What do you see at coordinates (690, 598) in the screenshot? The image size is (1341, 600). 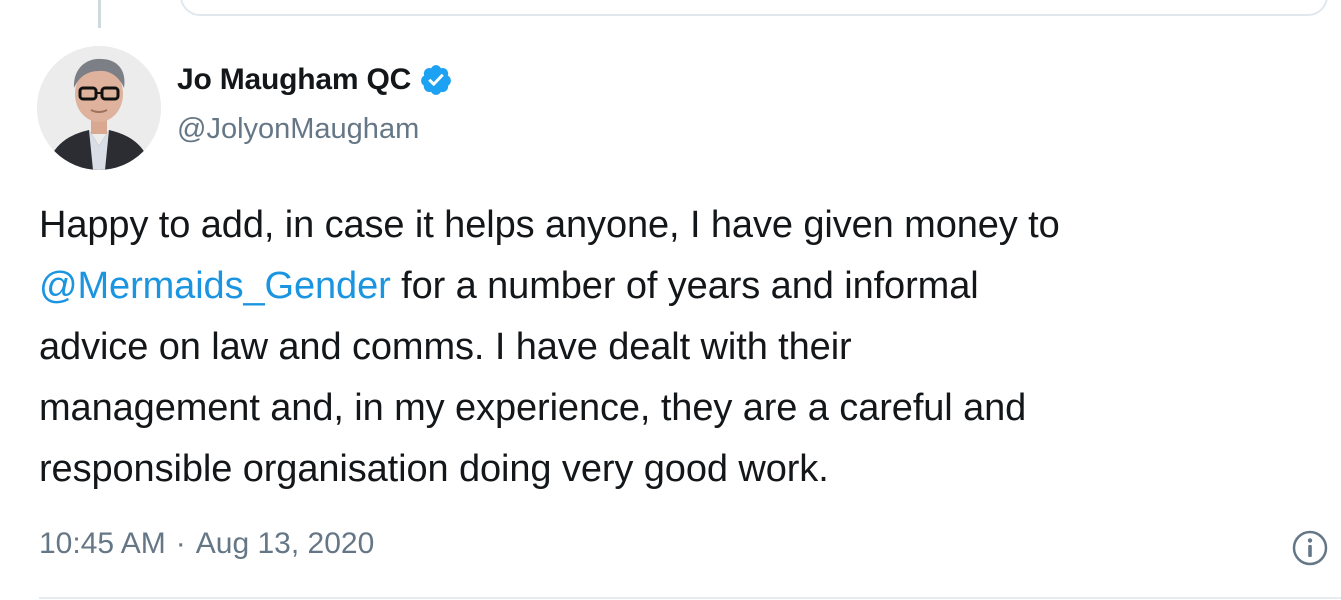 I see `bottom-divider` at bounding box center [690, 598].